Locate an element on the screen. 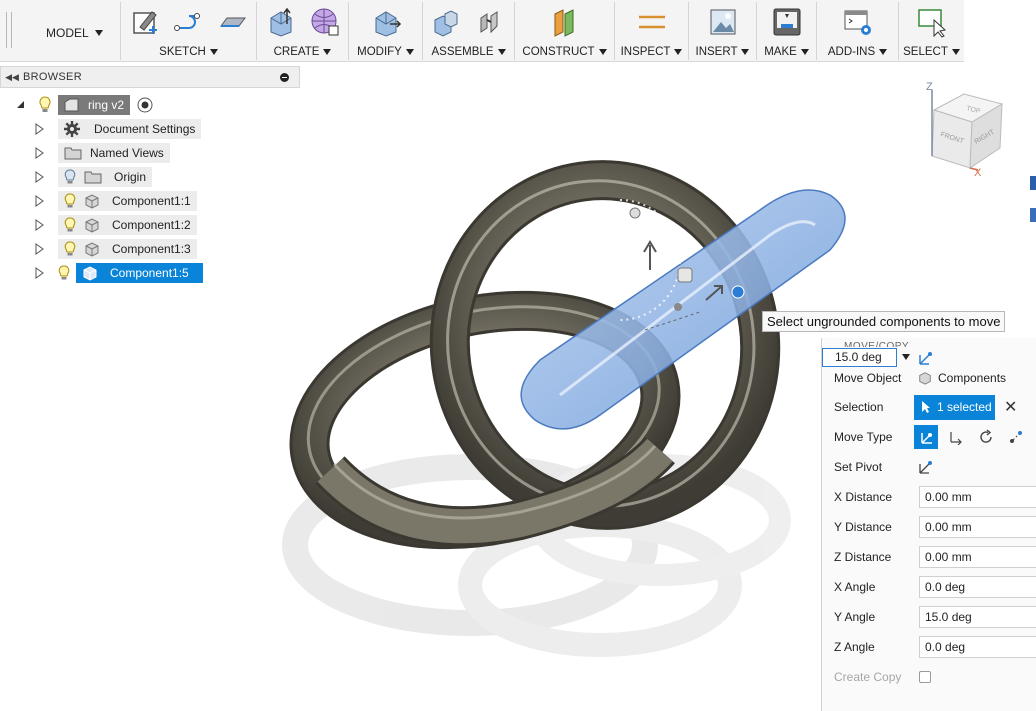 The width and height of the screenshot is (1036, 711). construct-menu: CONSTRUCT is located at coordinates (564, 52).